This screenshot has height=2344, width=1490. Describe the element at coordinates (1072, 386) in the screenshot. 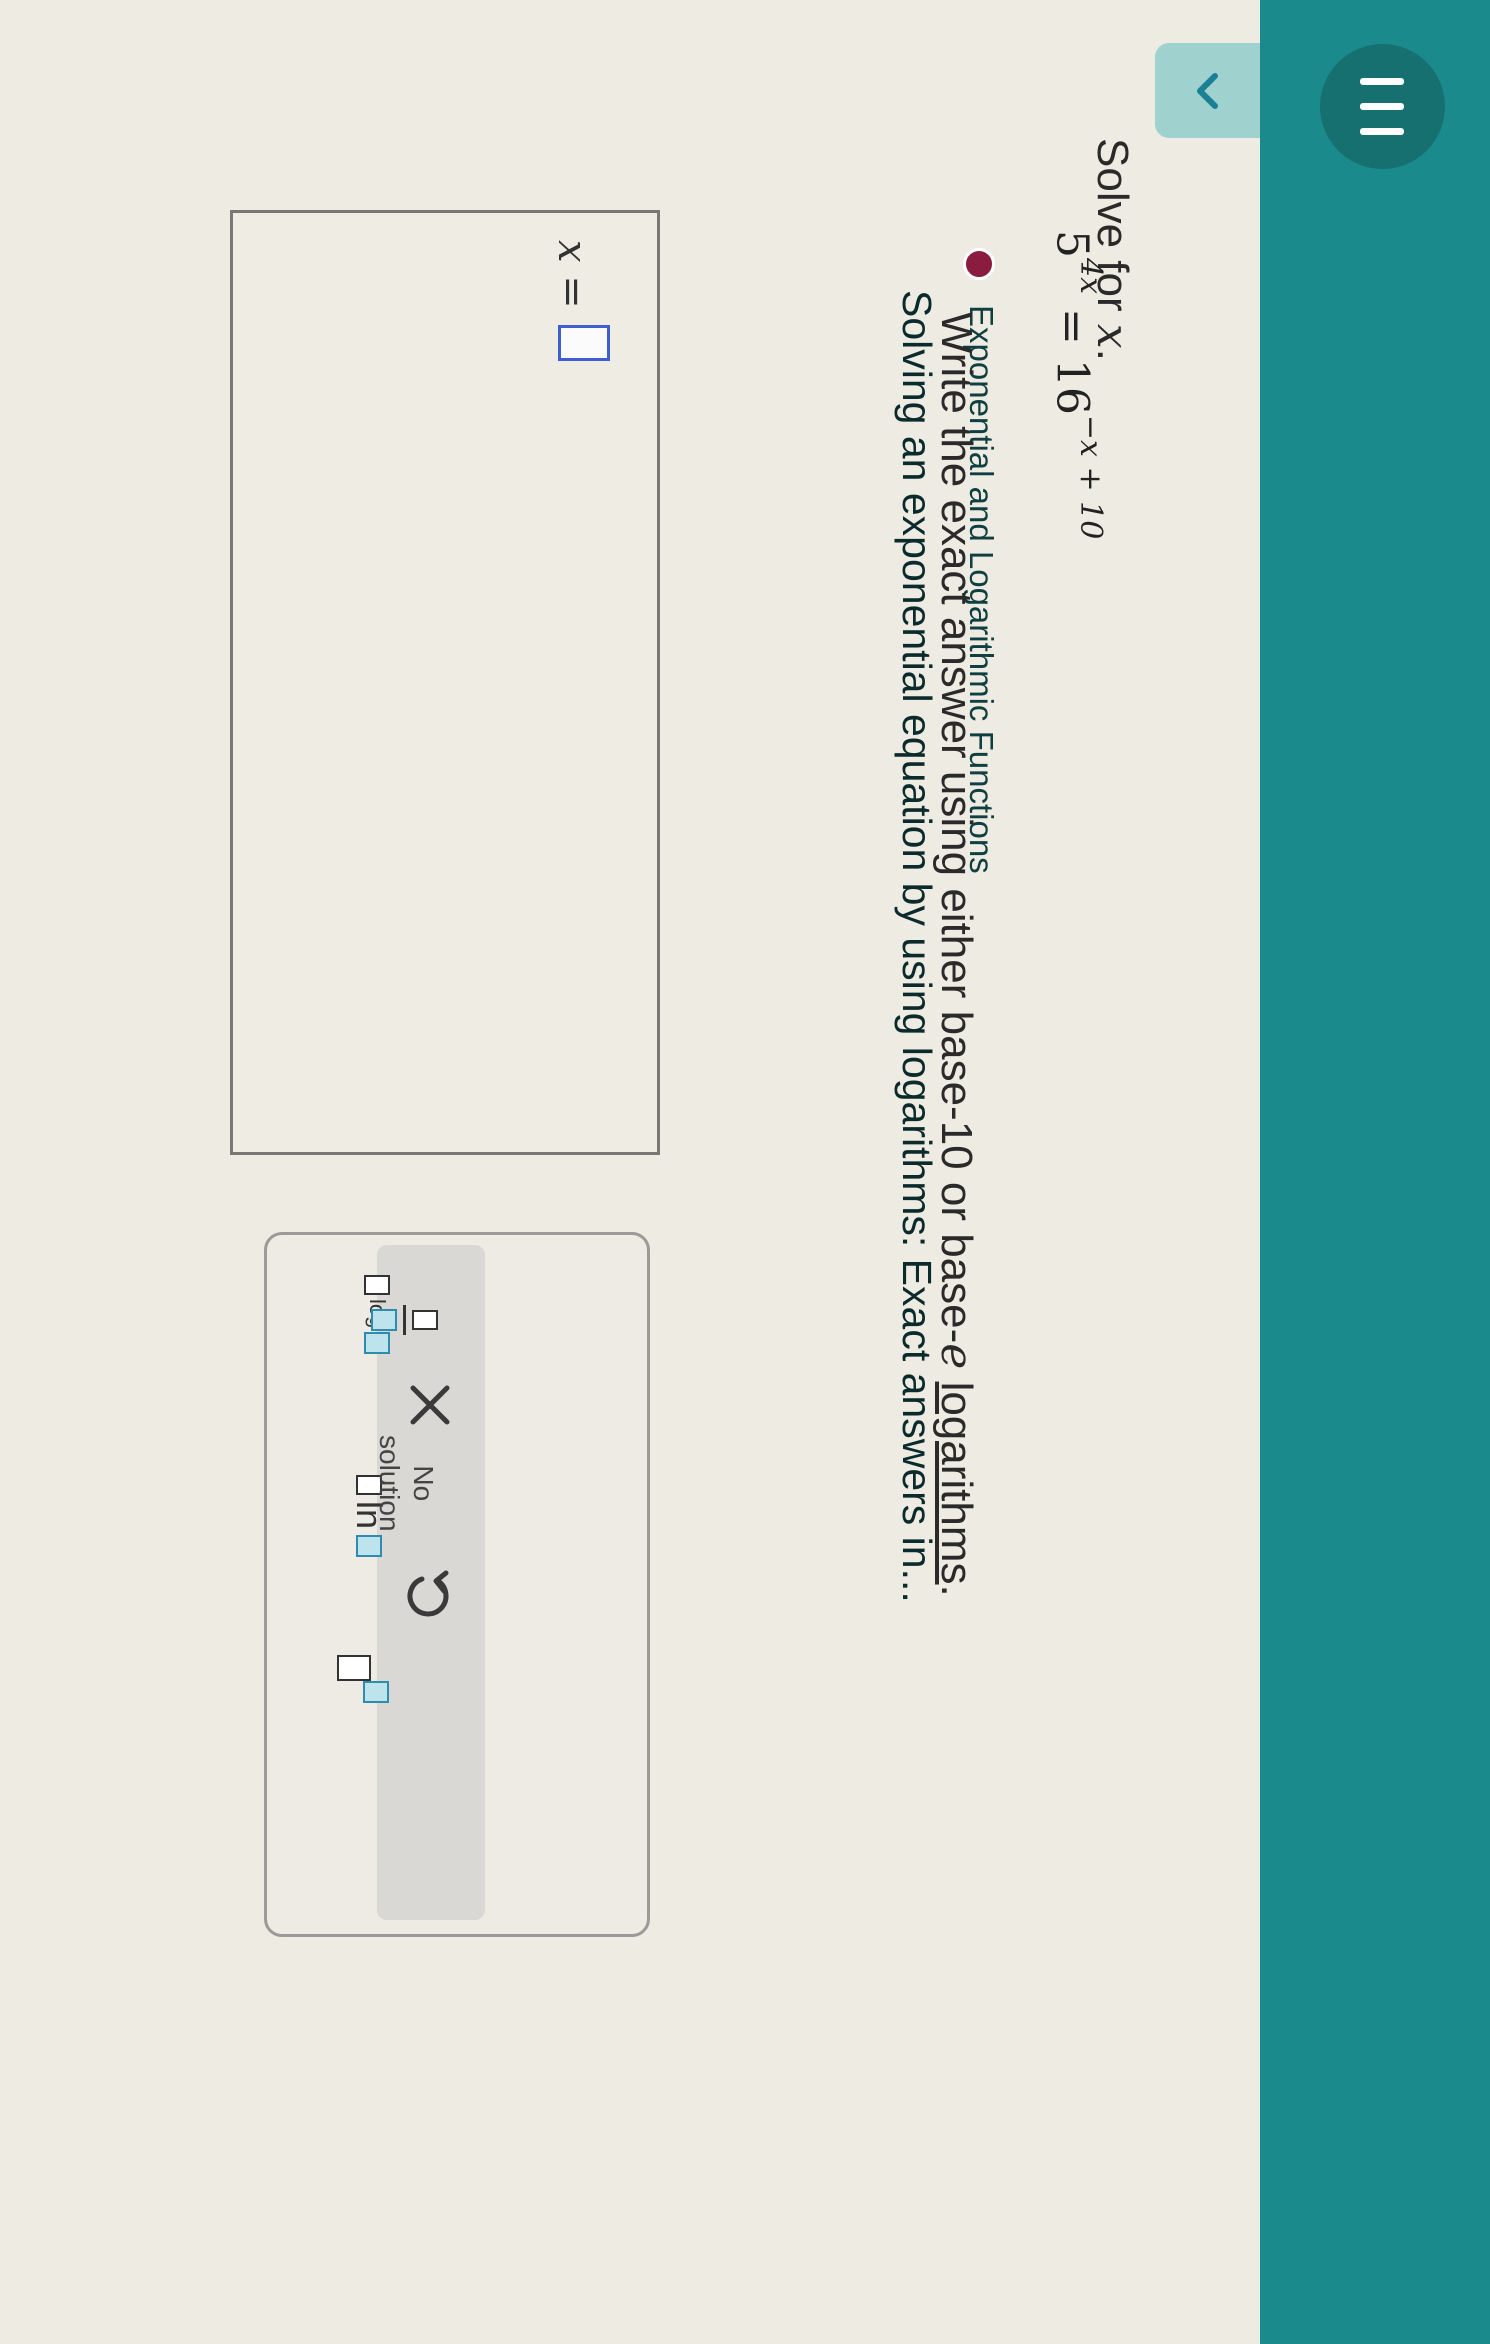

I see `equation-right-base: 16` at that location.